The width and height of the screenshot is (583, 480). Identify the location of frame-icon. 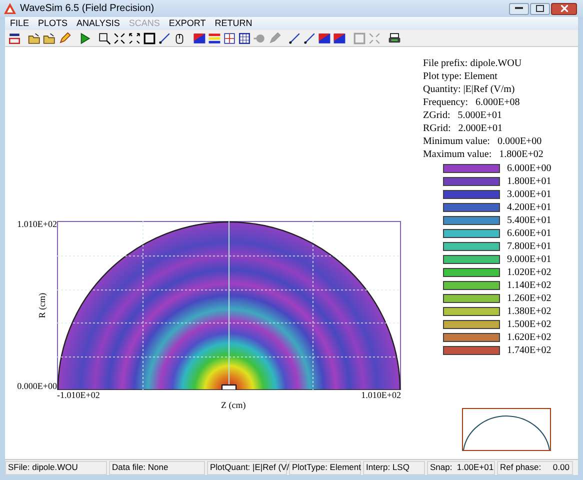
(149, 38).